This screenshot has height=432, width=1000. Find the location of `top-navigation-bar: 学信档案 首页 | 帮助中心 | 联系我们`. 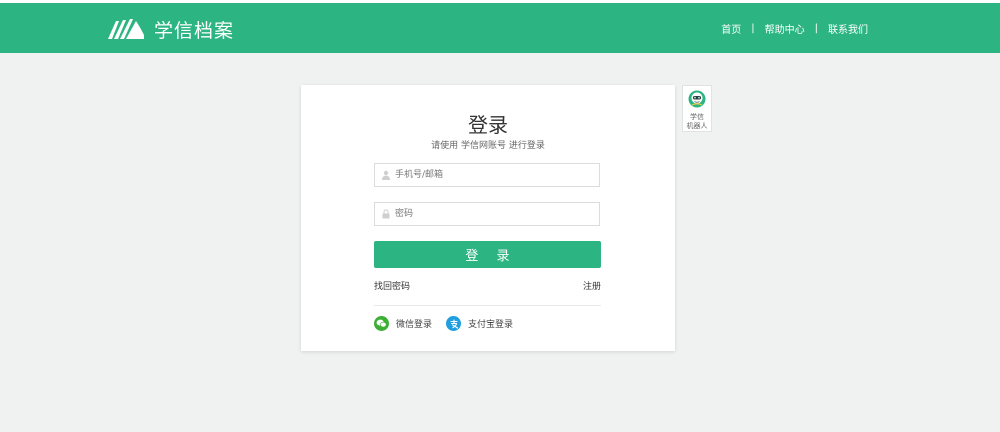

top-navigation-bar: 学信档案 首页 | 帮助中心 | 联系我们 is located at coordinates (500, 26).